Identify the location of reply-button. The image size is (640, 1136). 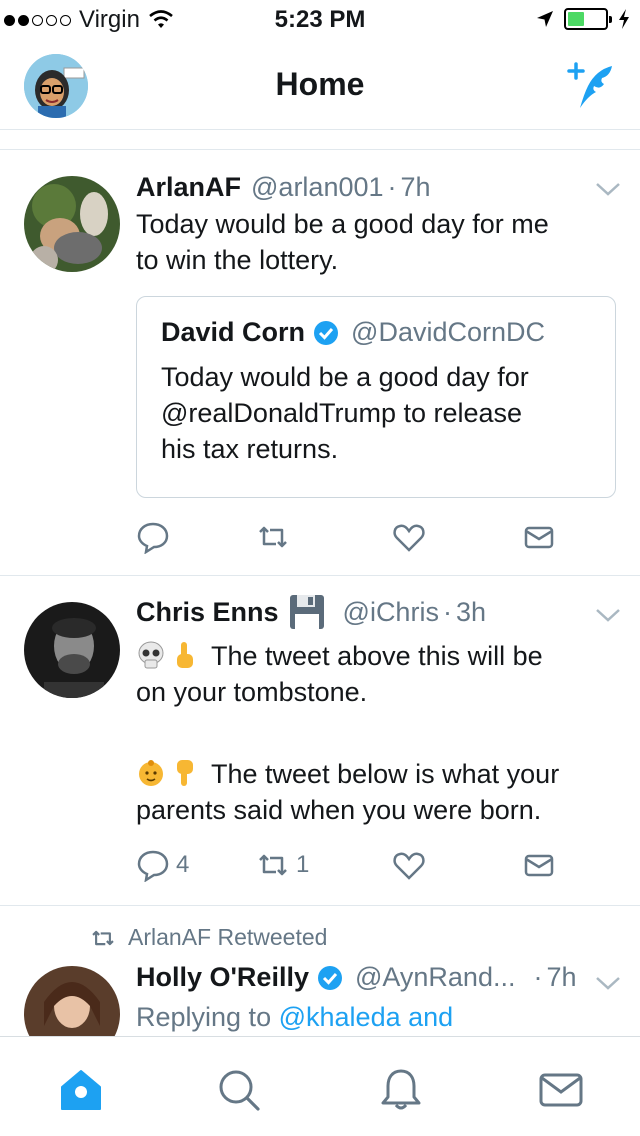
(156, 537).